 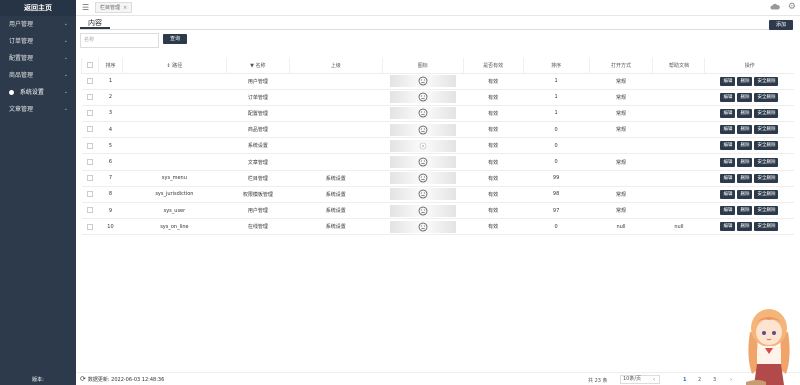 What do you see at coordinates (175, 39) in the screenshot?
I see `query-button: 查询` at bounding box center [175, 39].